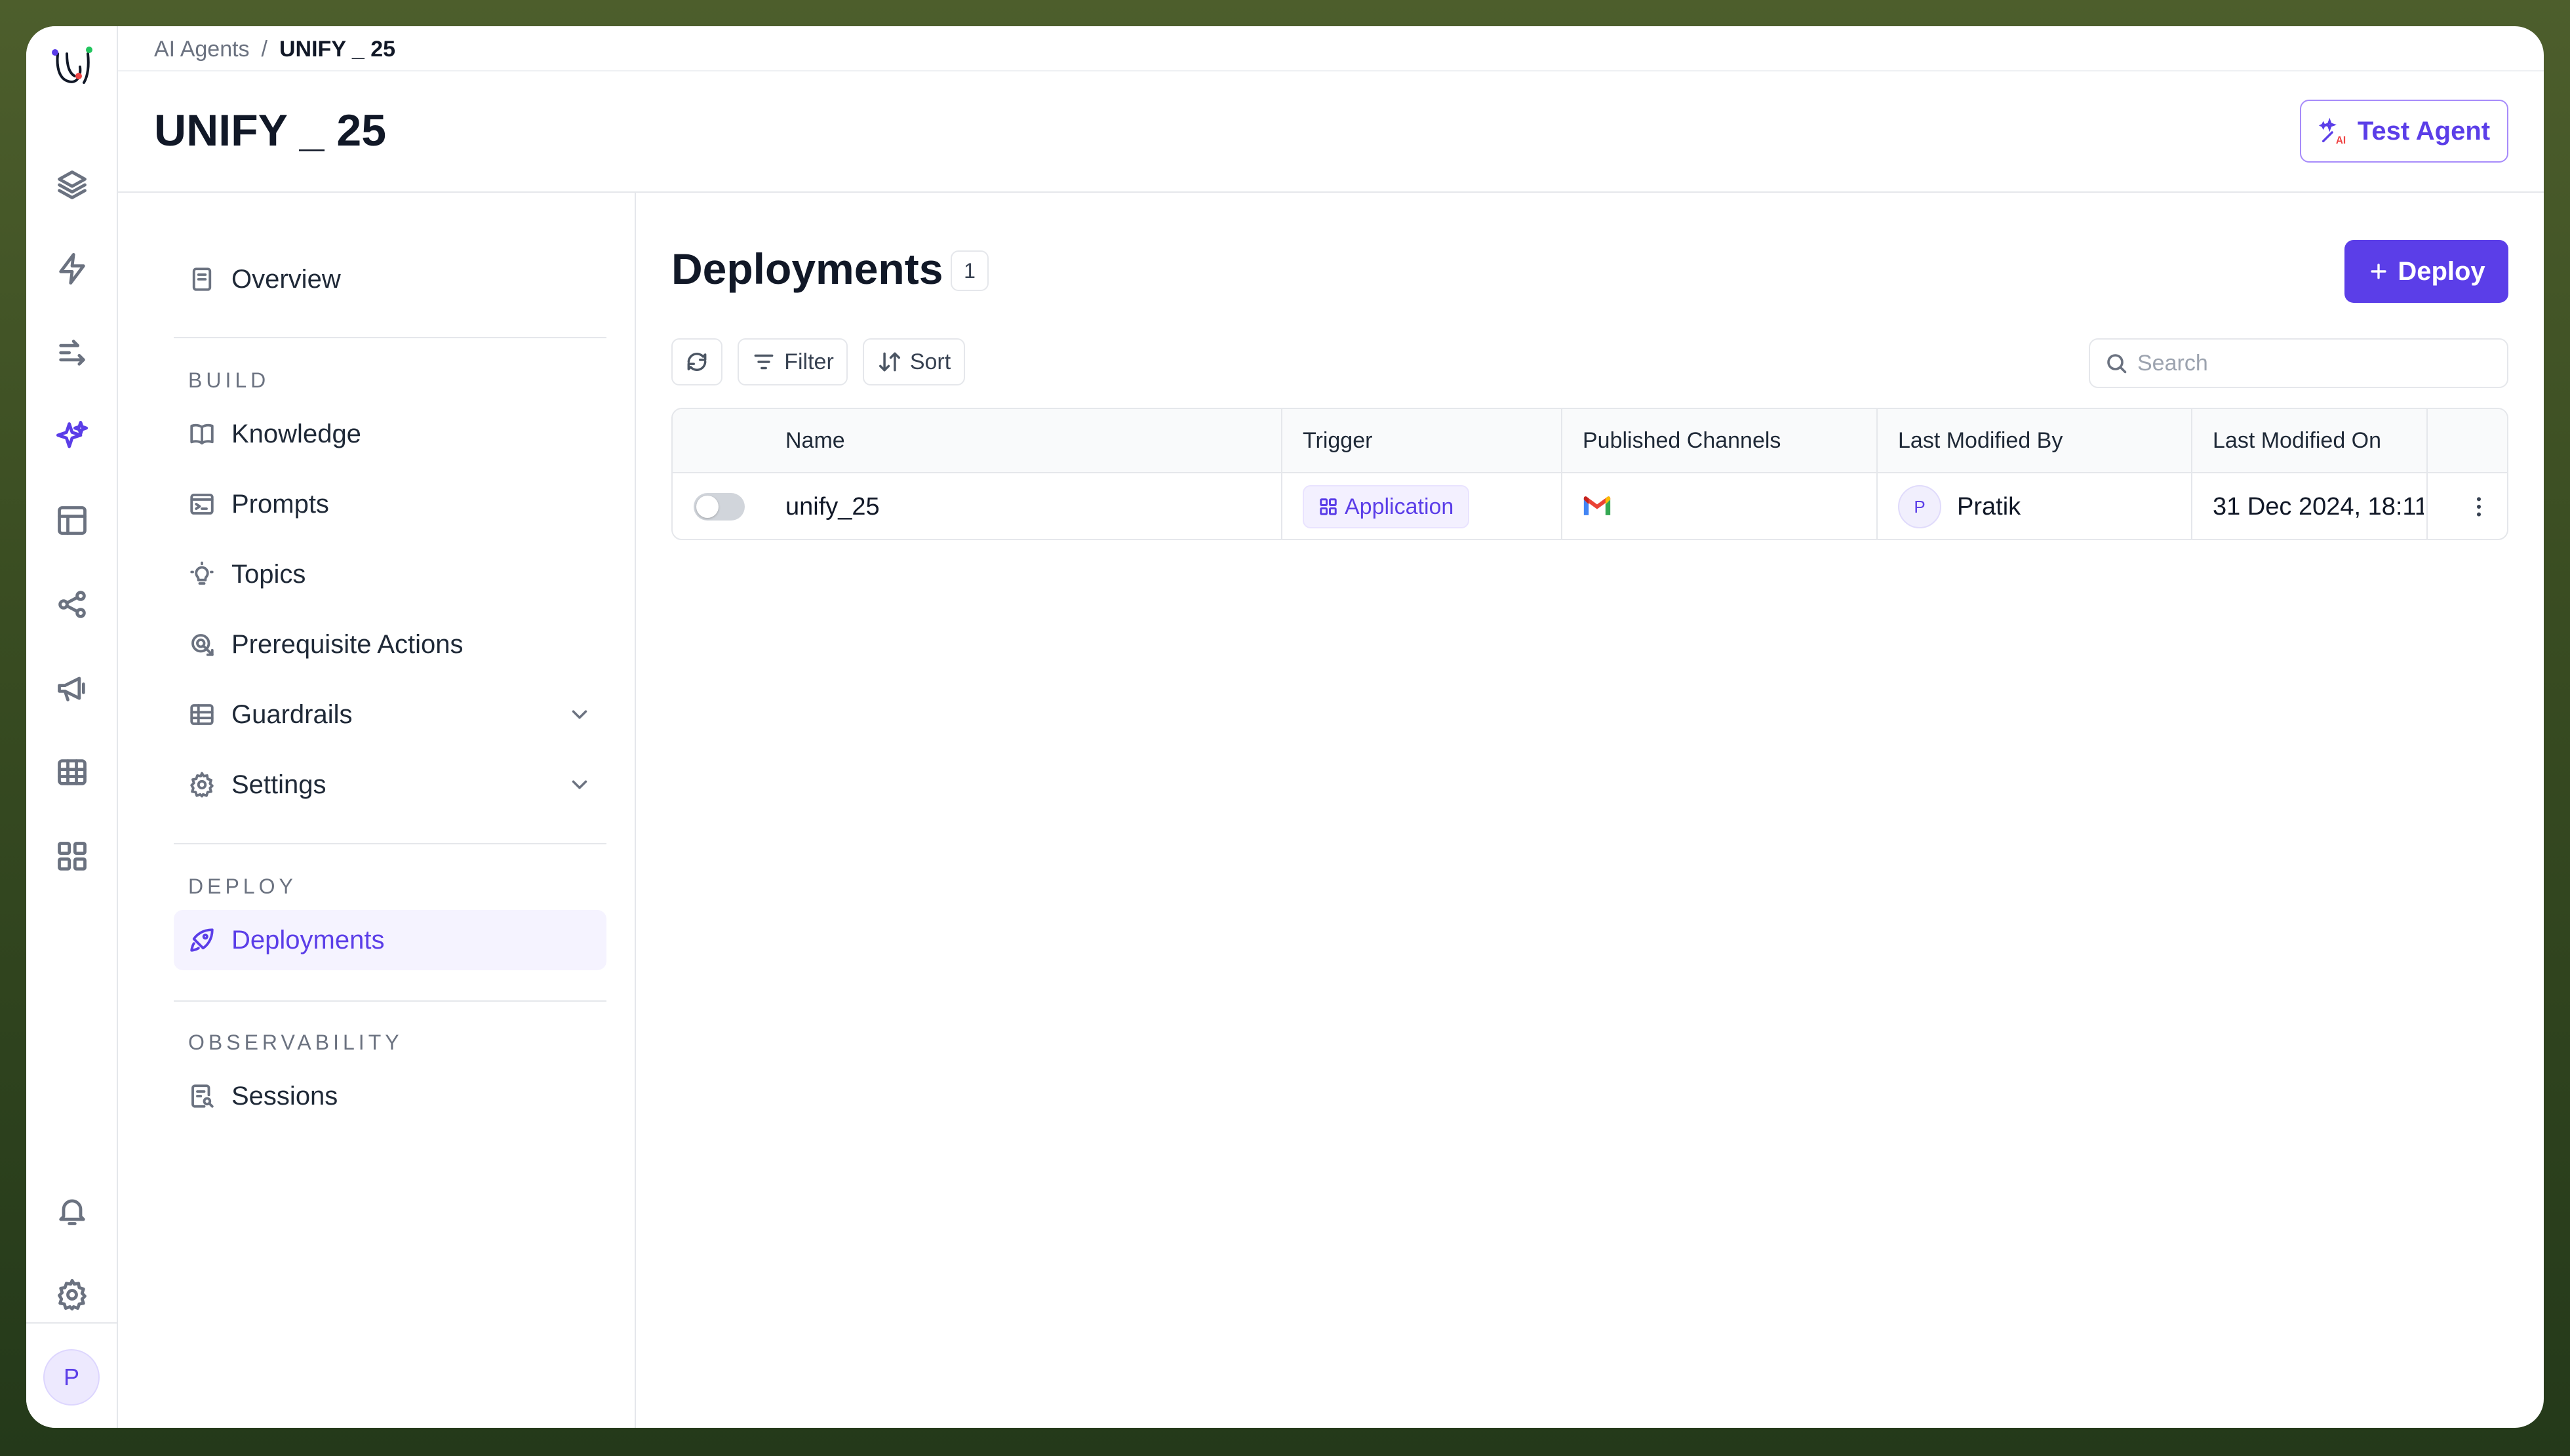 This screenshot has height=1456, width=2570. I want to click on test-agent-button: AI Test Agent, so click(2404, 131).